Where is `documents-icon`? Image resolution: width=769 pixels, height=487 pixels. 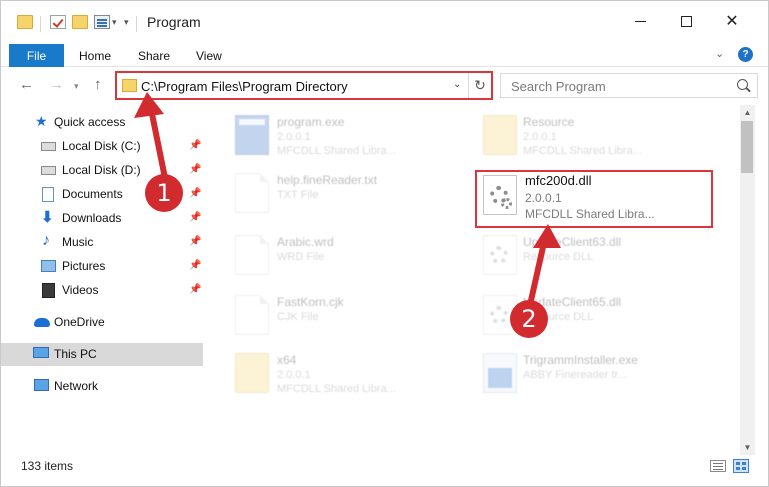
documents-icon is located at coordinates (48, 194).